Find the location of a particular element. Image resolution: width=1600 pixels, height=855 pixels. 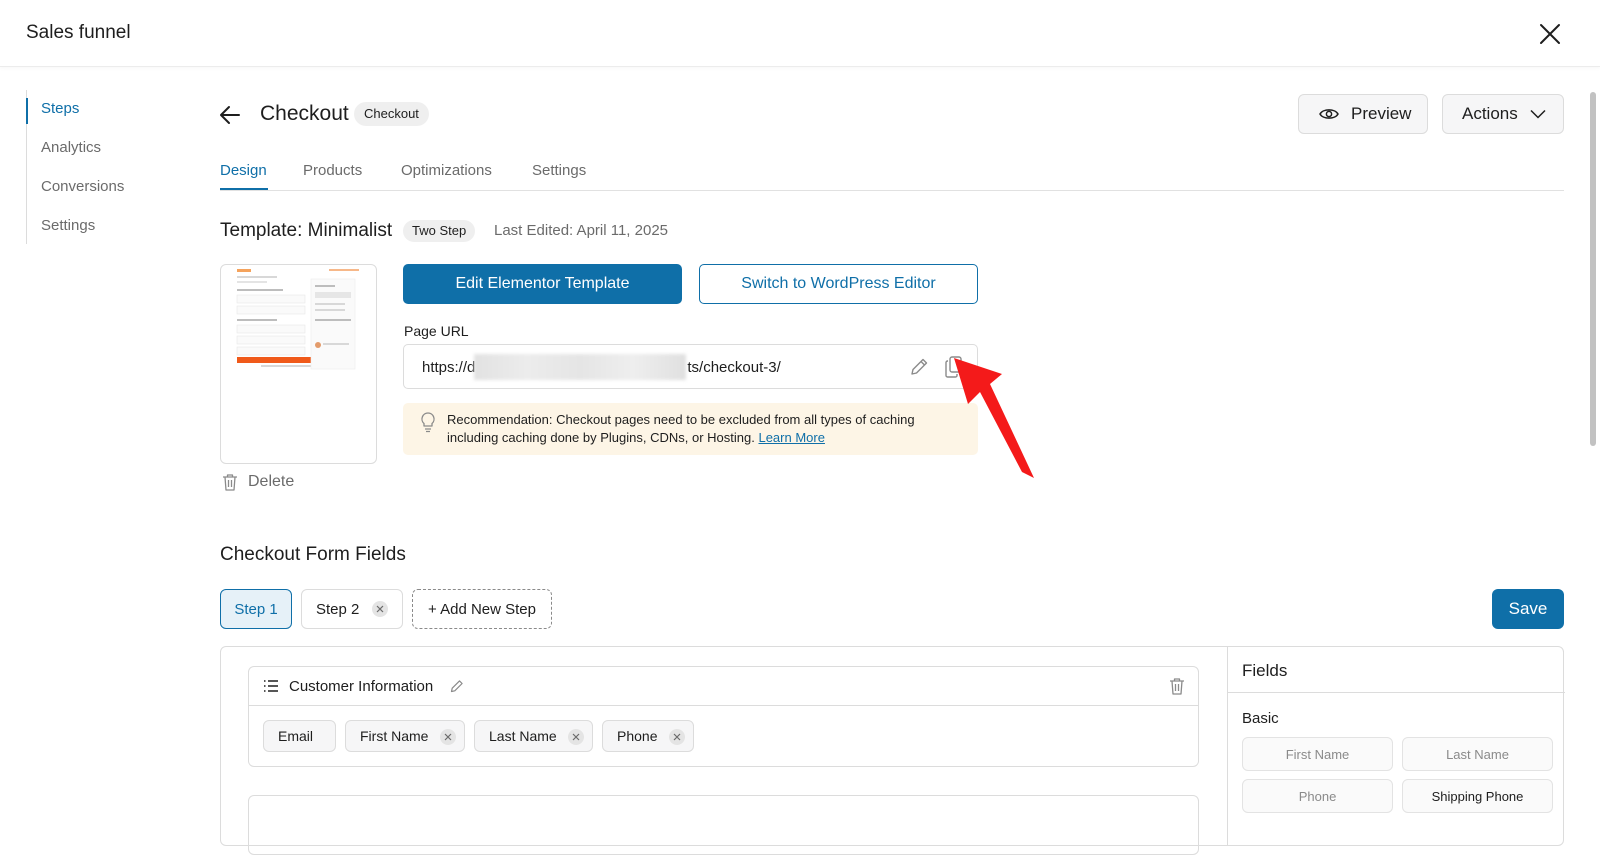

chevron-down-icon is located at coordinates (1538, 114).